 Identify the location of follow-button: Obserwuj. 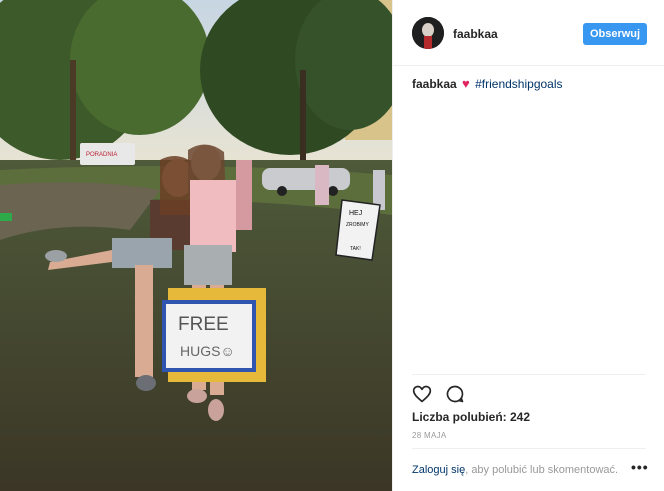
(615, 34).